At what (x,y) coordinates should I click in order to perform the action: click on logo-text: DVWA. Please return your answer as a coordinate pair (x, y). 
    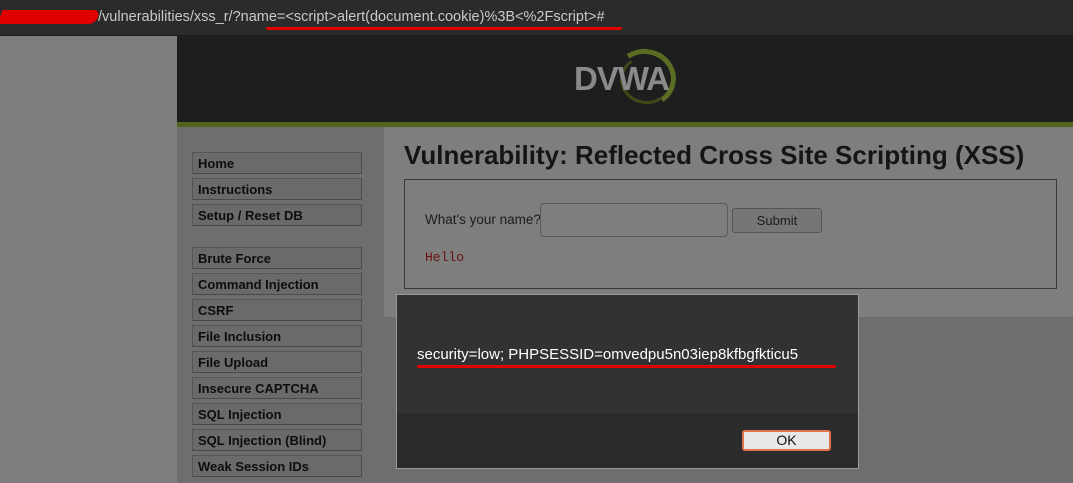
    Looking at the image, I should click on (622, 78).